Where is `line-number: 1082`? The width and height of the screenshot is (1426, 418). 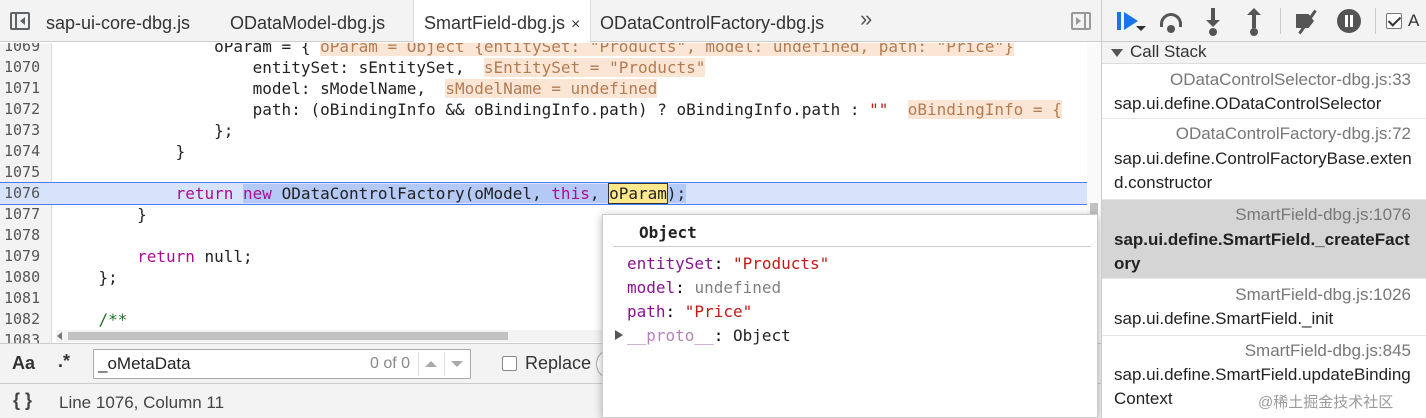
line-number: 1082 is located at coordinates (22, 319).